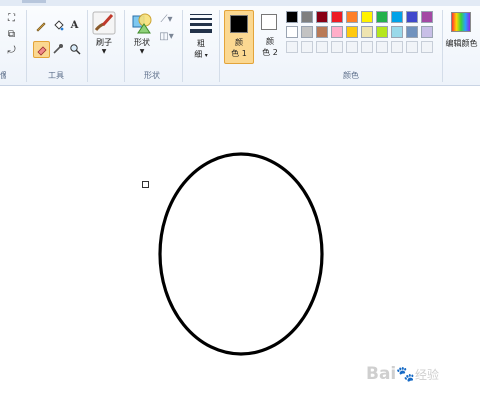 The image size is (480, 410). I want to click on color1-swatch, so click(239, 24).